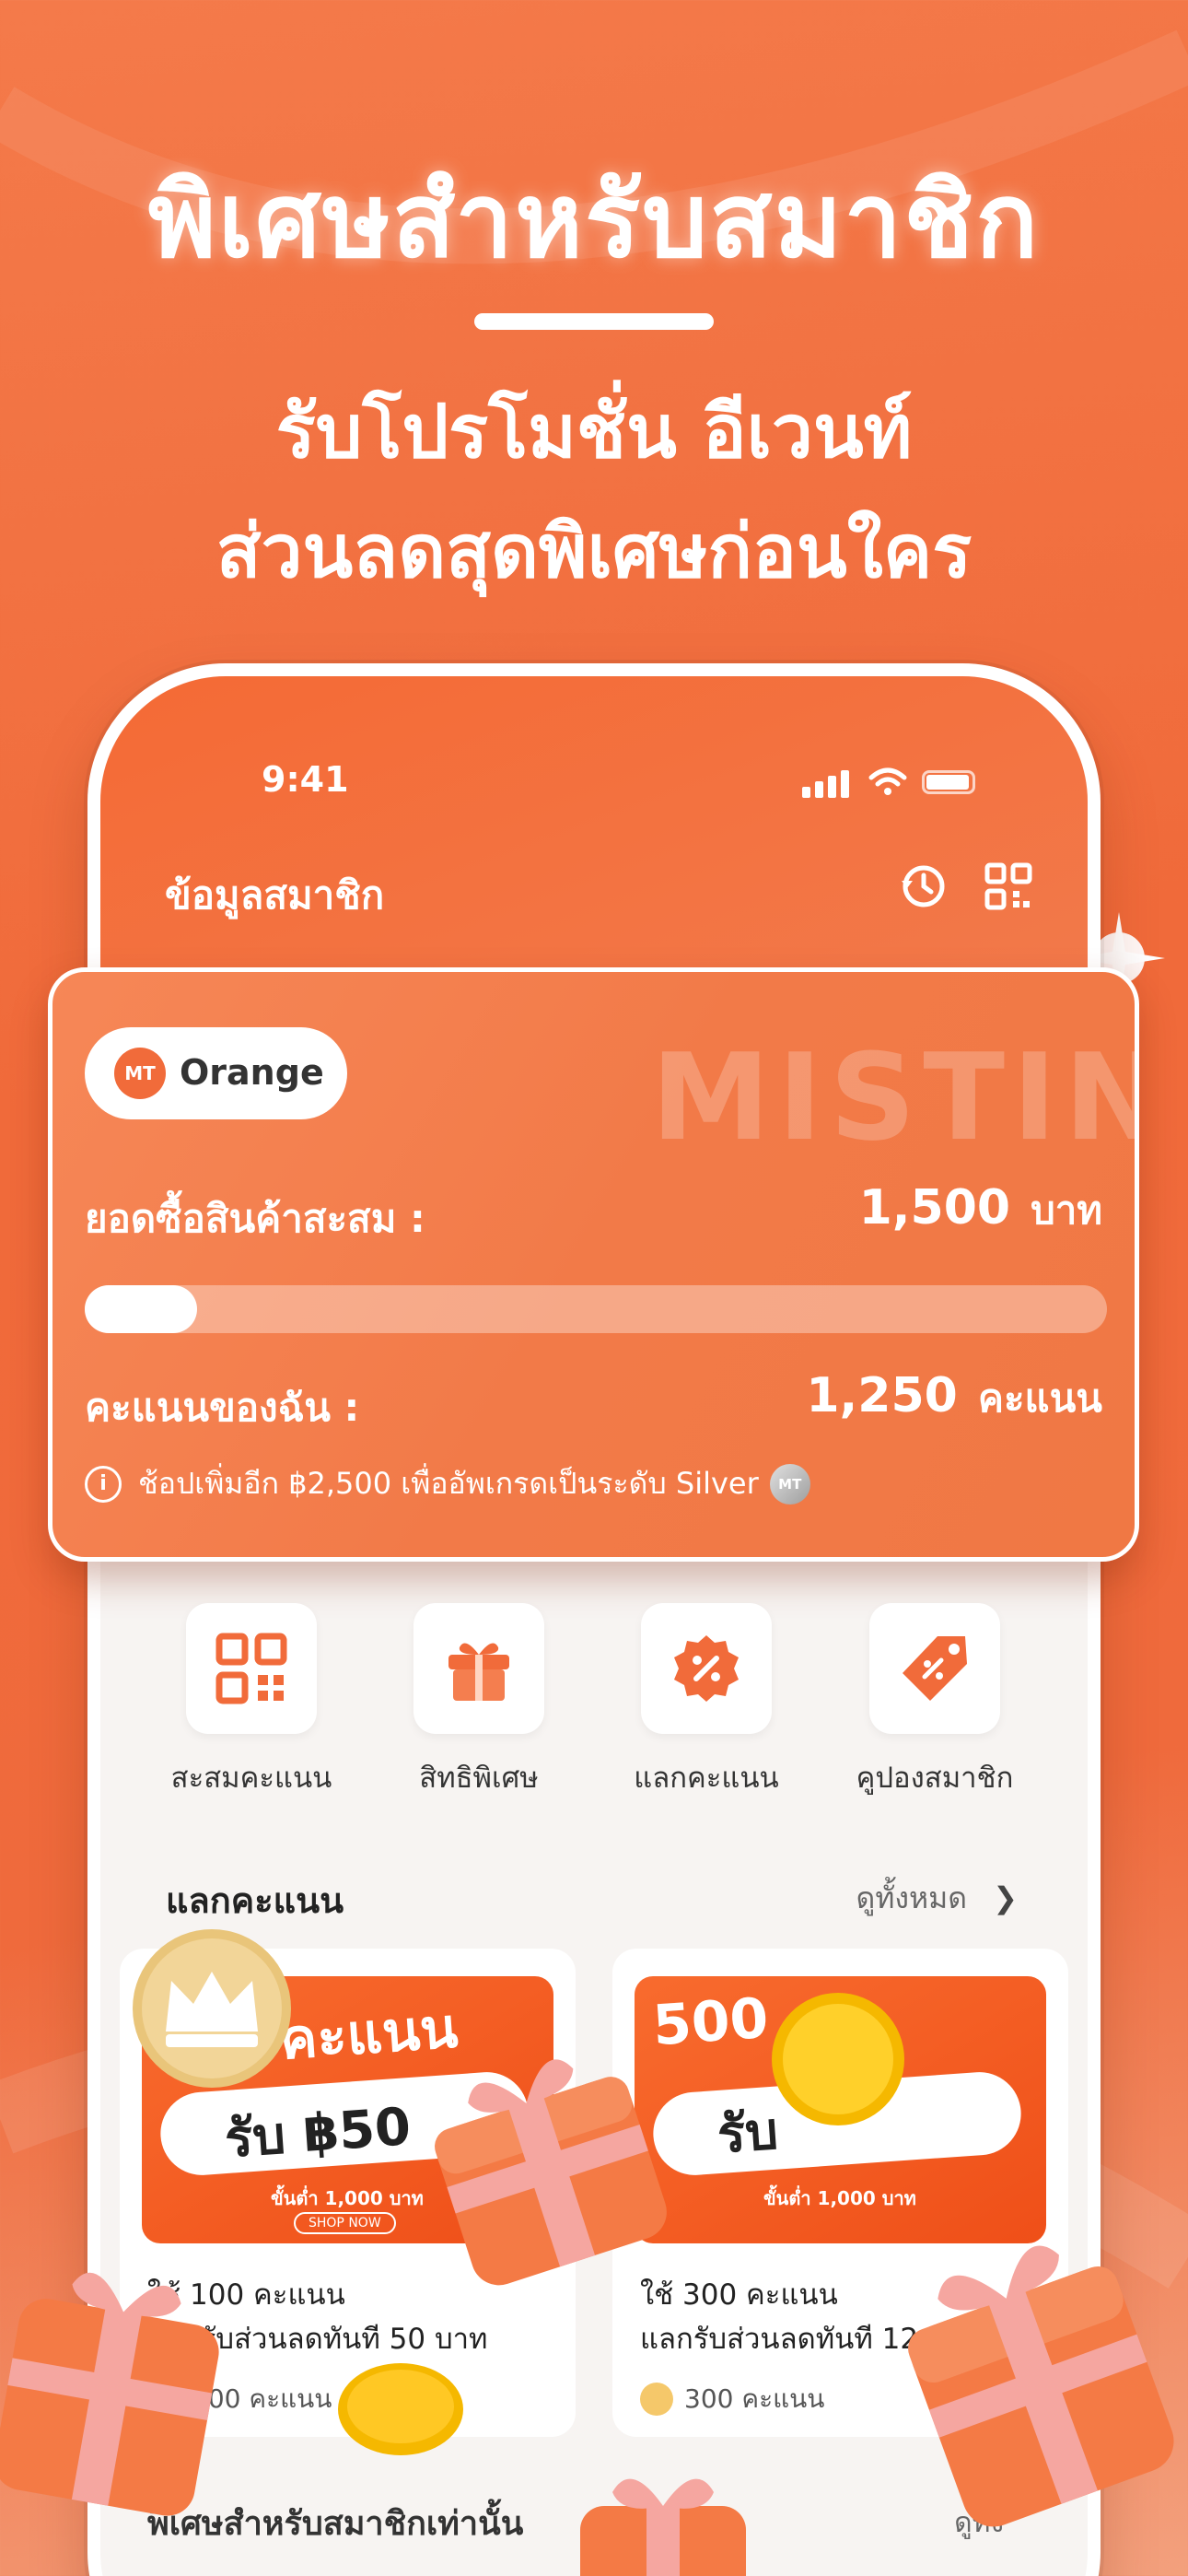 Image resolution: width=1188 pixels, height=2576 pixels. What do you see at coordinates (318, 2133) in the screenshot?
I see `banner-get: รับ ฿50` at bounding box center [318, 2133].